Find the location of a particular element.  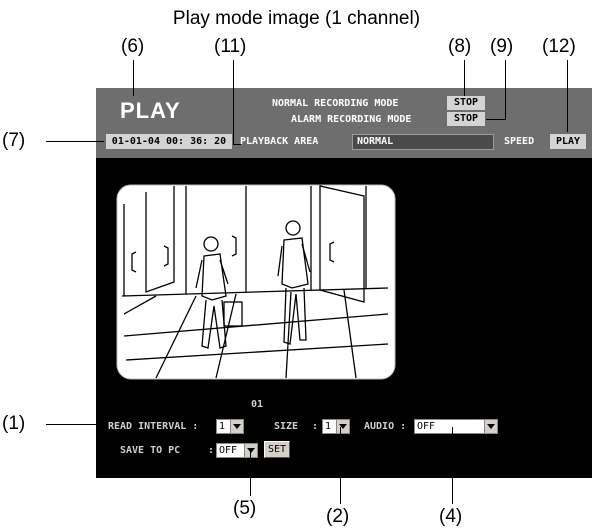

read-interval-label: READ INTERVAL : is located at coordinates (153, 426).